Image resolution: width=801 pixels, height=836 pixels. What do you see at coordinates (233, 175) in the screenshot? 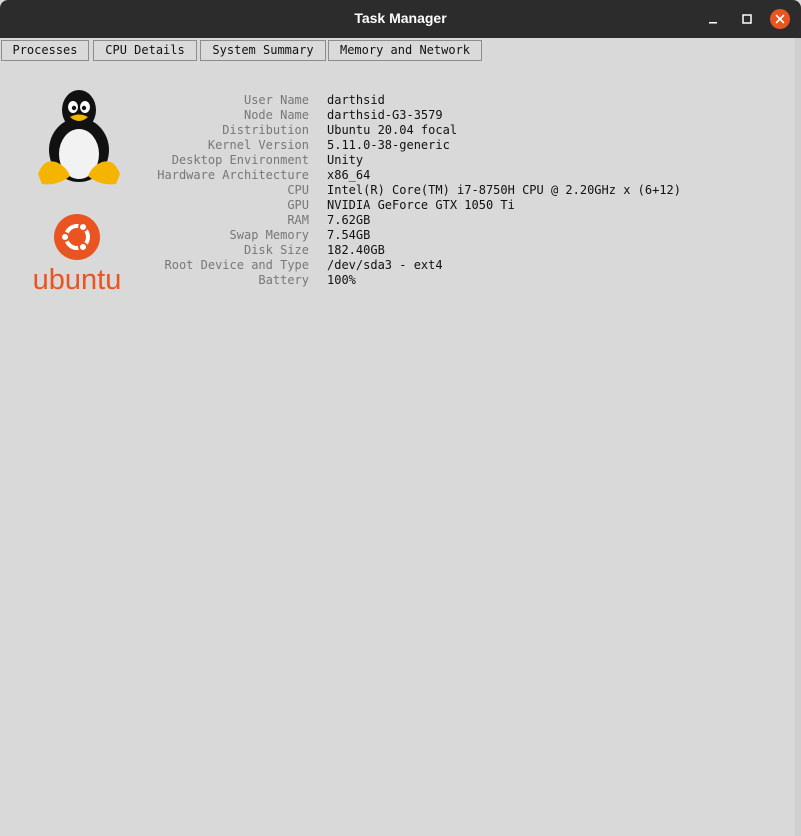
I see `info-label: Hardware Architecture` at bounding box center [233, 175].